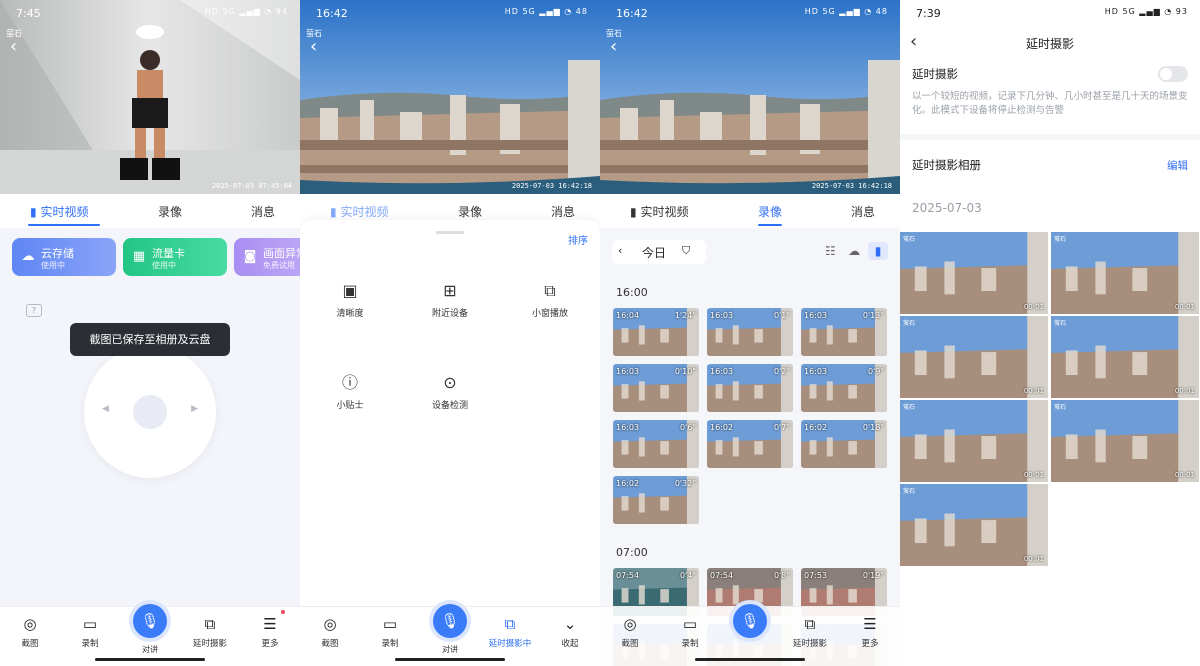 The height and width of the screenshot is (666, 1200). What do you see at coordinates (854, 251) in the screenshot?
I see `cloud-source-icon: ☁` at bounding box center [854, 251].